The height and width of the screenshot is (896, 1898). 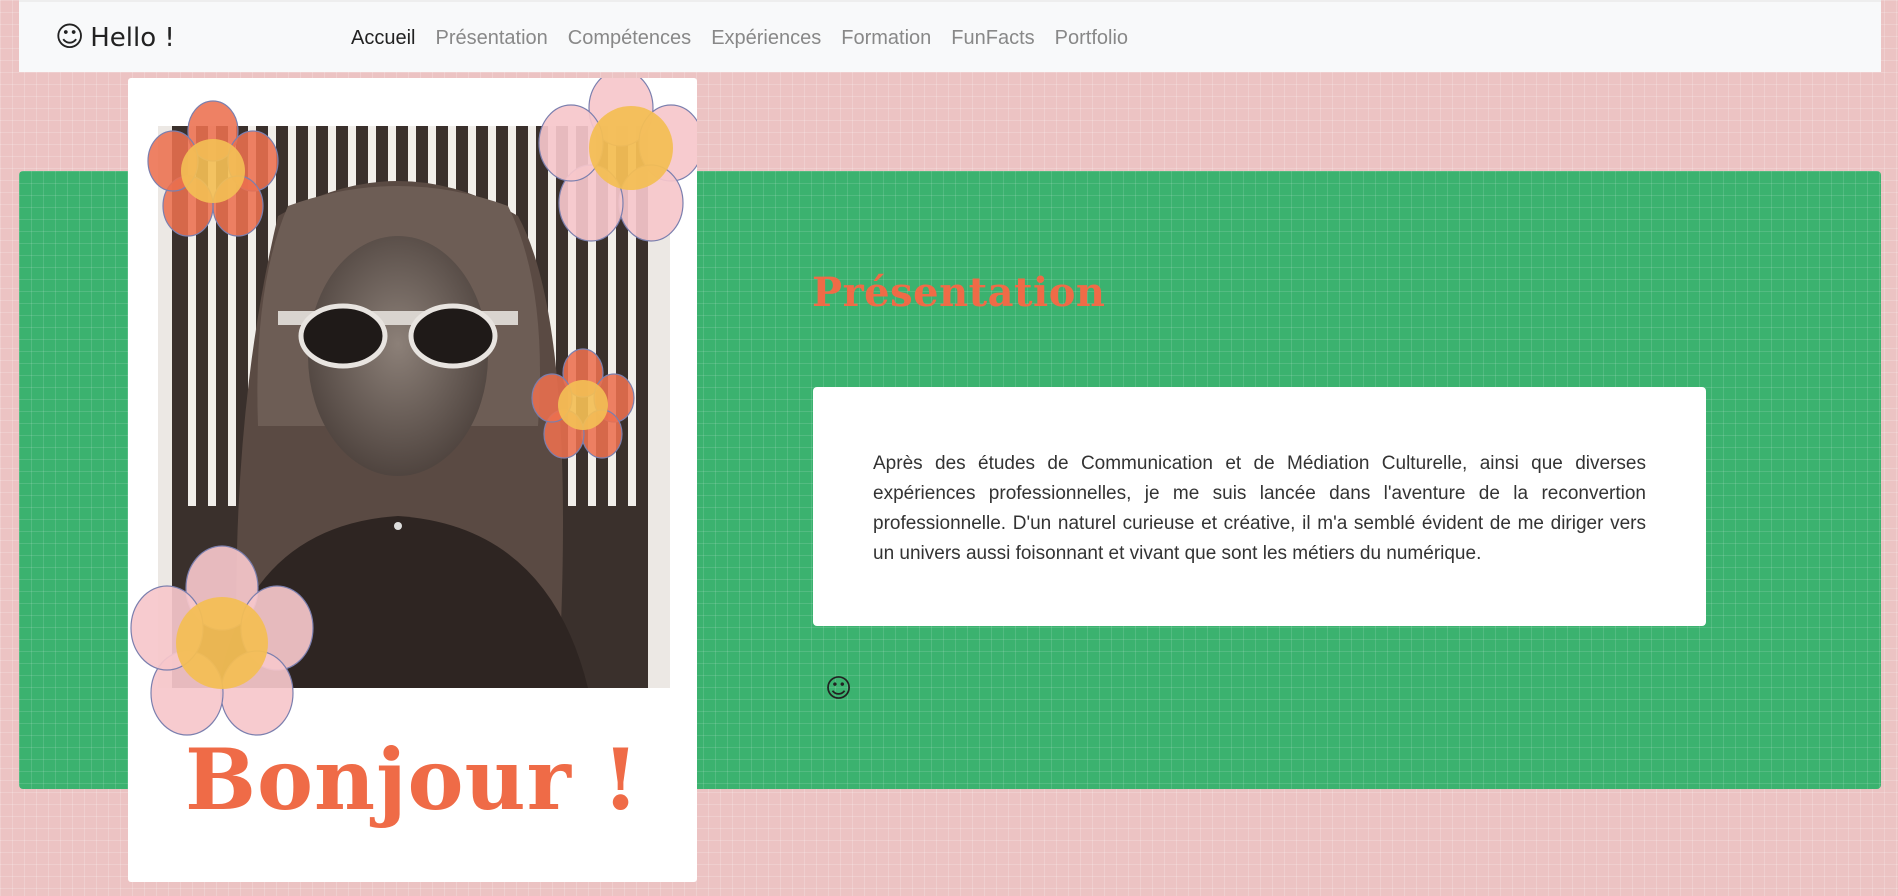 What do you see at coordinates (1091, 38) in the screenshot?
I see `nav-link-portfolio: Portfolio` at bounding box center [1091, 38].